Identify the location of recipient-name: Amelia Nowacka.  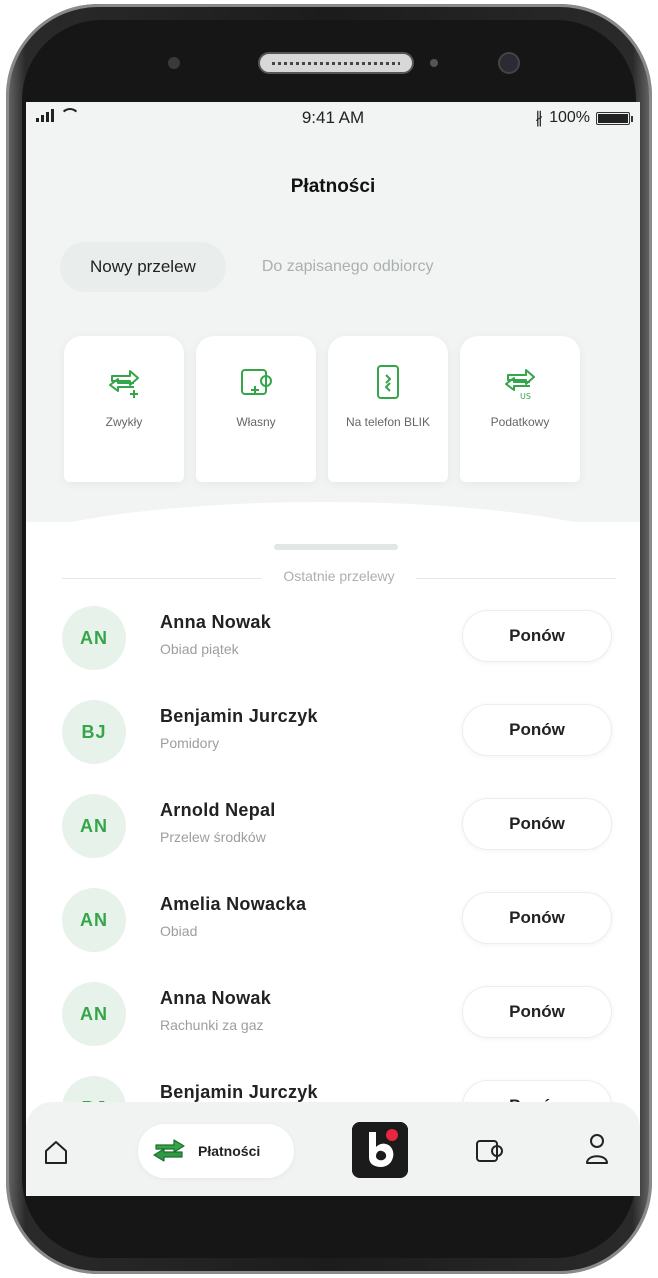
(233, 904).